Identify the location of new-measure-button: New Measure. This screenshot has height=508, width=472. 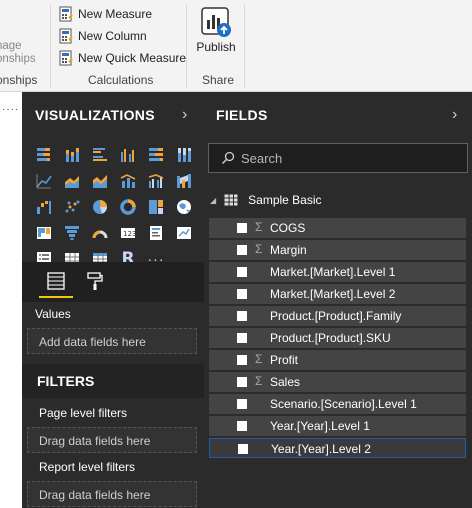
(105, 14).